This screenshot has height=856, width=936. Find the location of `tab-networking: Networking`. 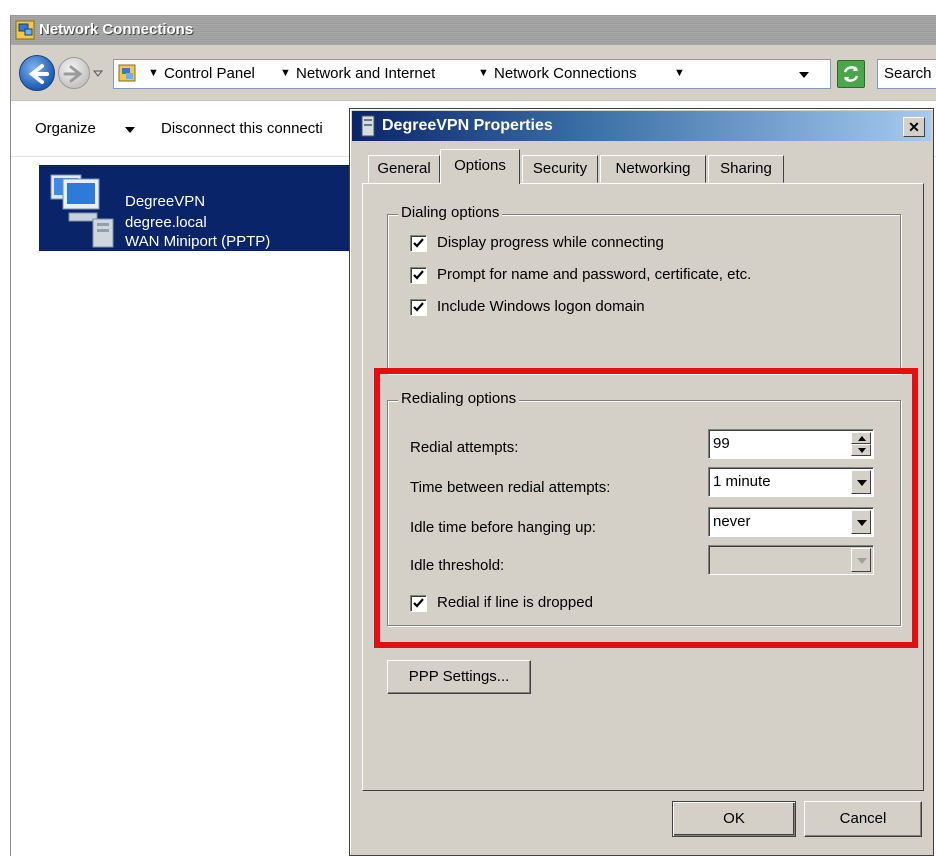

tab-networking: Networking is located at coordinates (653, 169).